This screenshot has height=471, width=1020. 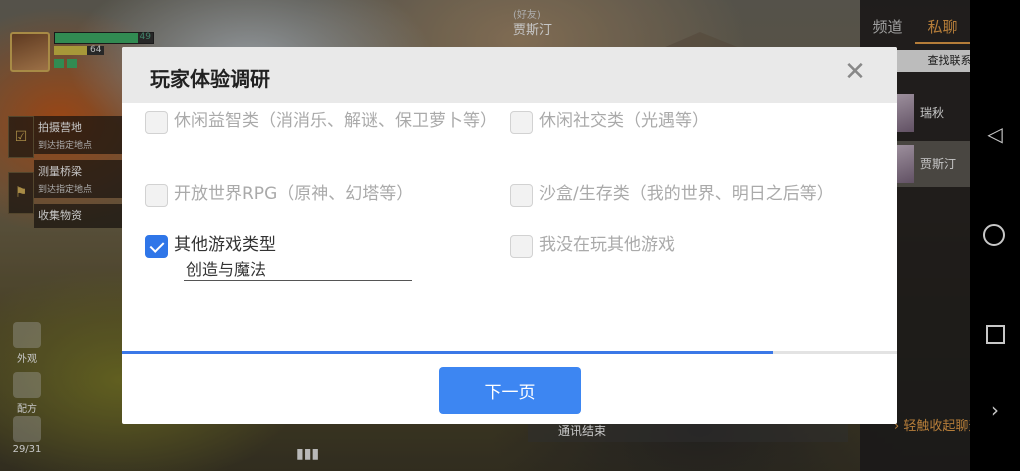 What do you see at coordinates (855, 72) in the screenshot?
I see `close-icon: ✕` at bounding box center [855, 72].